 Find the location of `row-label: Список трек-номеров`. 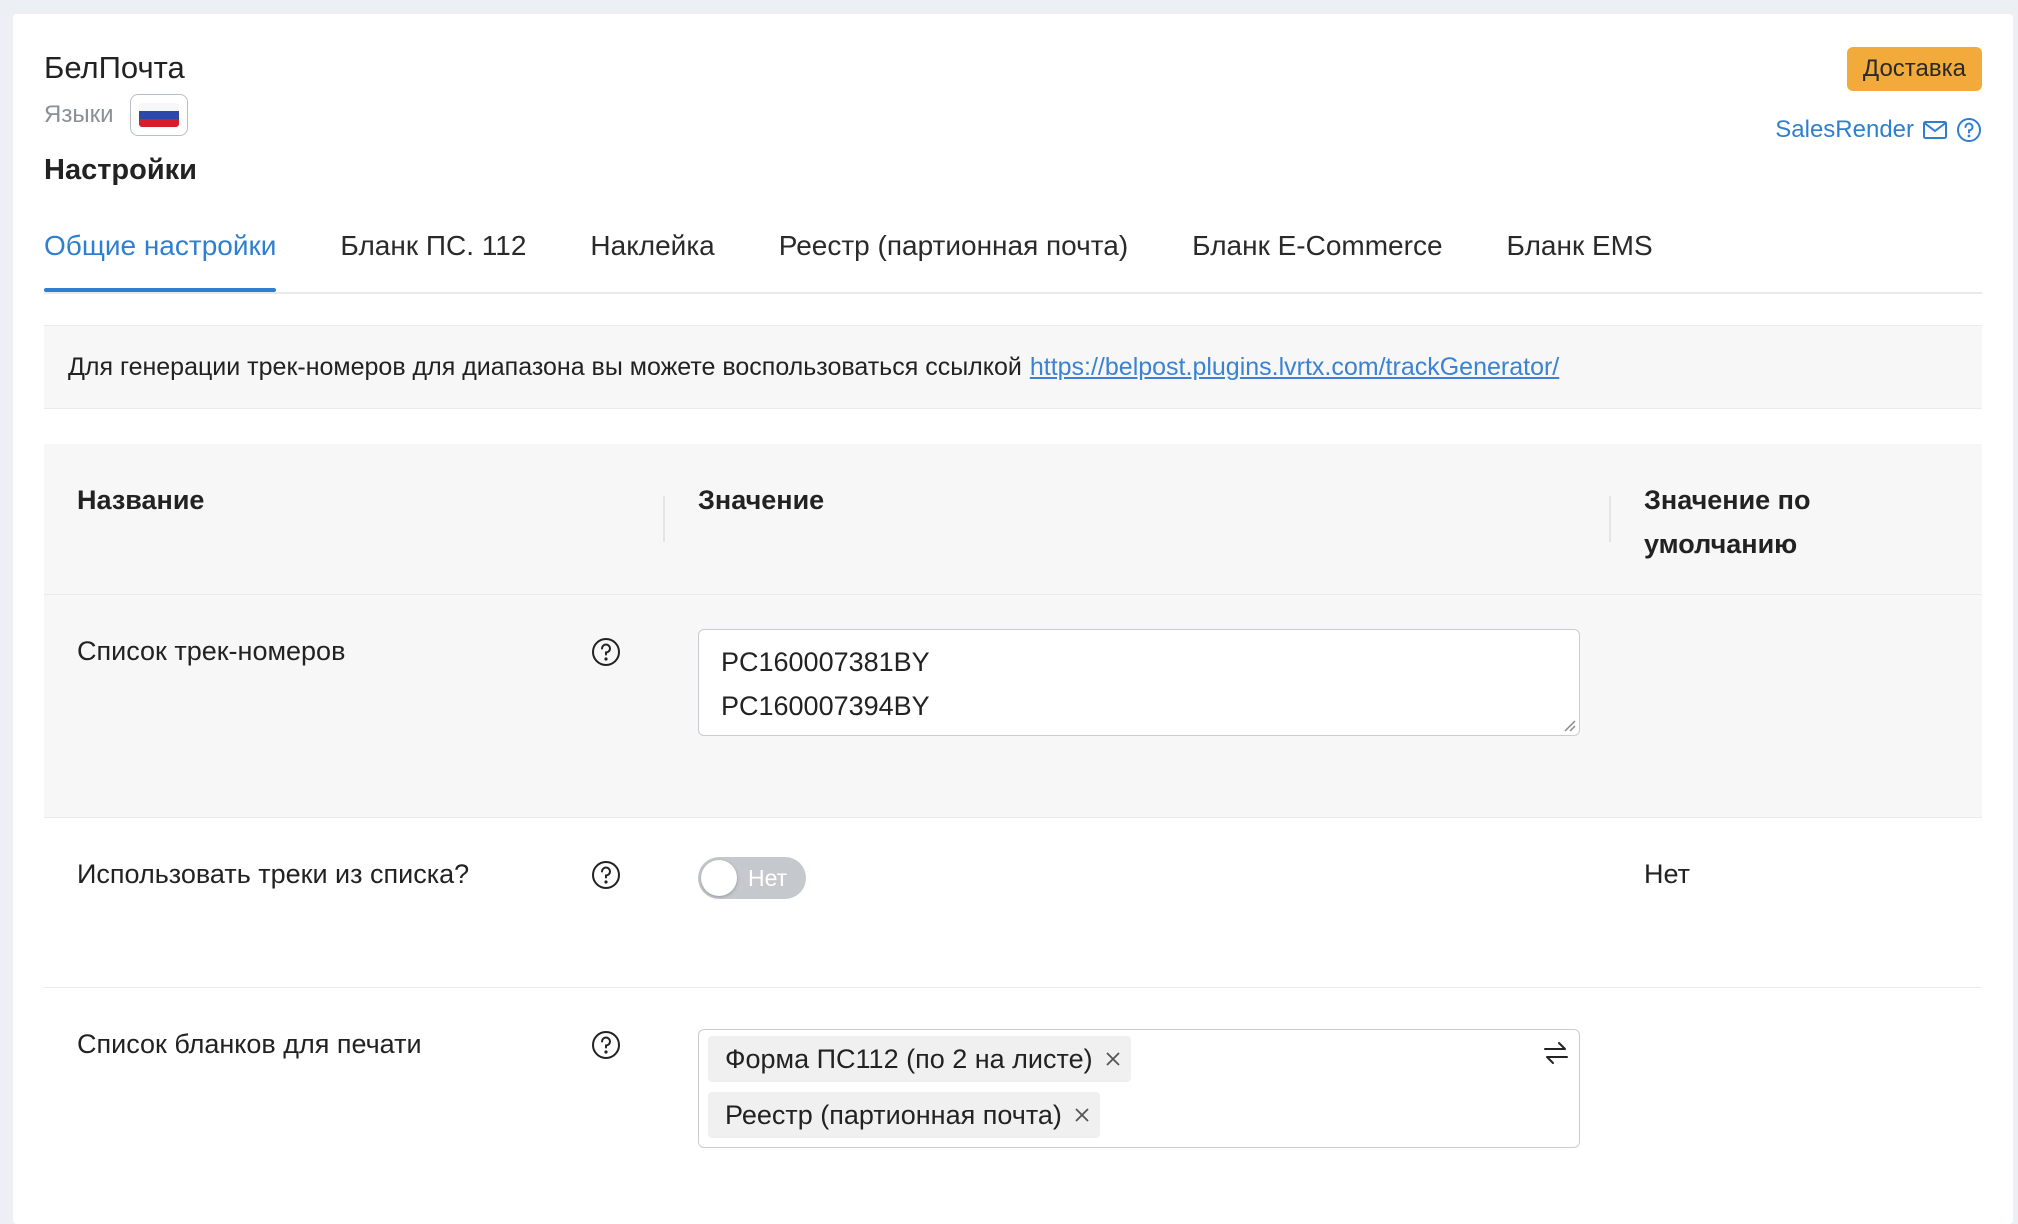

row-label: Список трек-номеров is located at coordinates (211, 651).